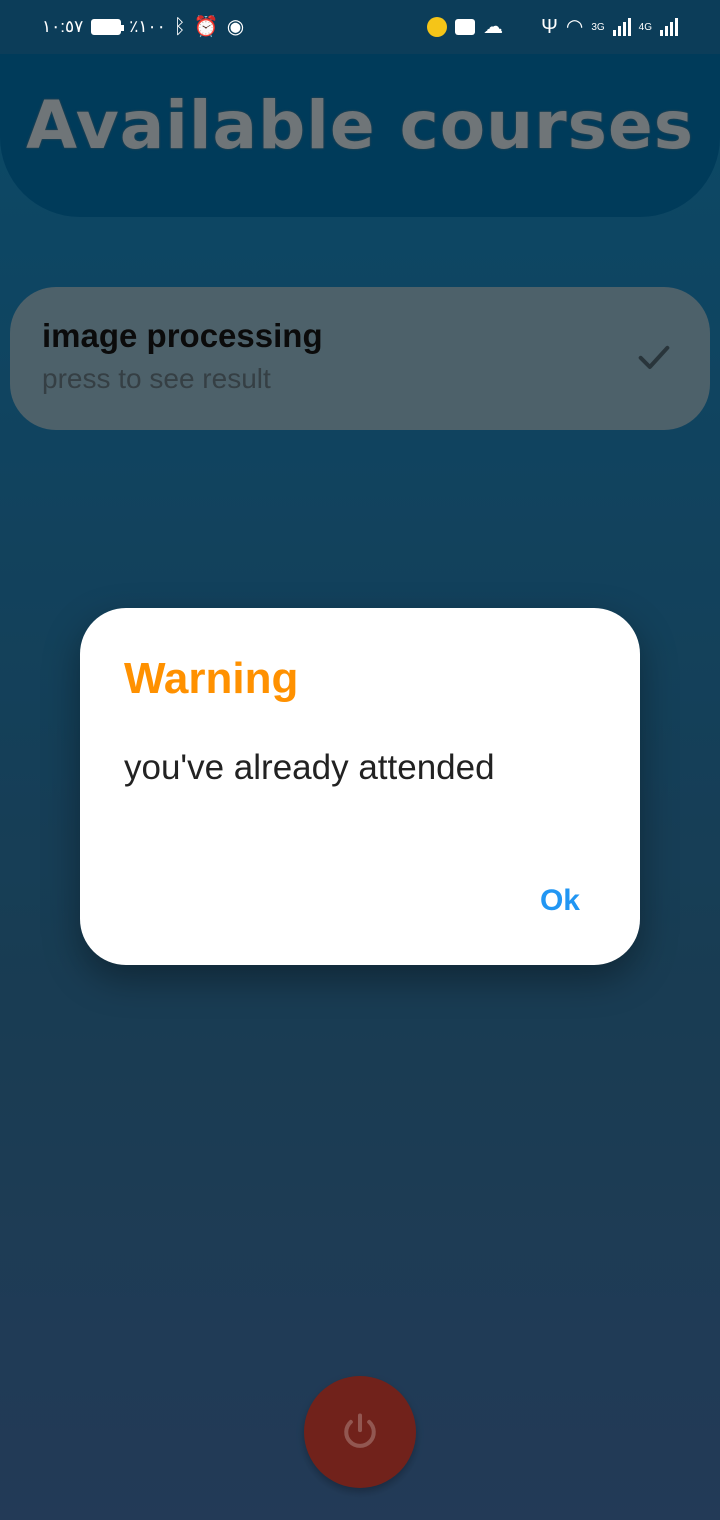 Image resolution: width=720 pixels, height=1520 pixels. I want to click on bluetooth-icon: ᛒ, so click(179, 27).